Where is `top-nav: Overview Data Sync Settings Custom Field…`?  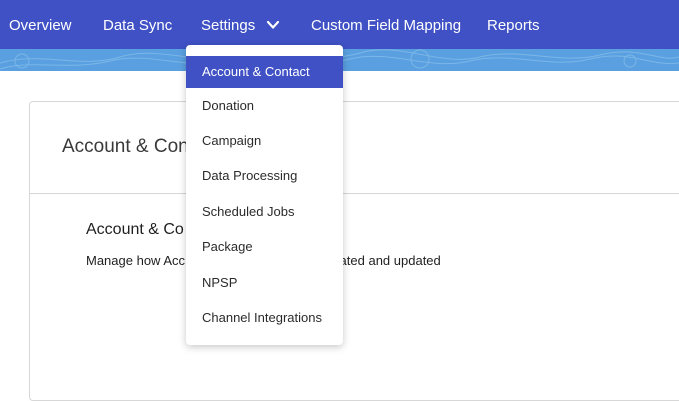 top-nav: Overview Data Sync Settings Custom Field… is located at coordinates (339, 24).